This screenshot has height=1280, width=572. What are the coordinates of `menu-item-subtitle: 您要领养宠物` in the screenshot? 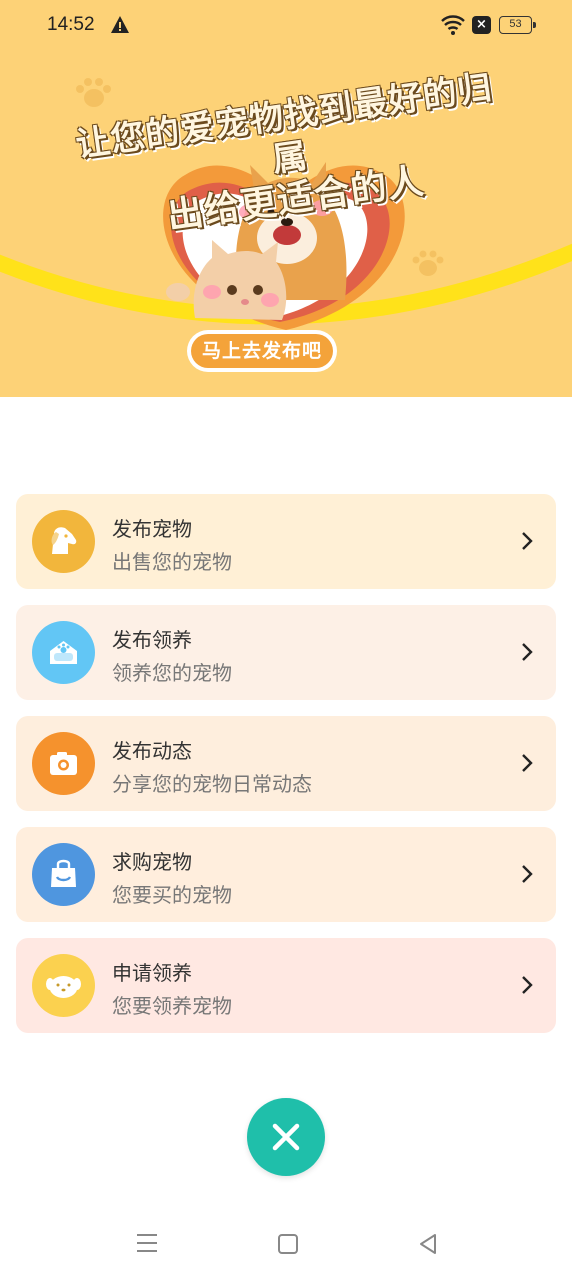 It's located at (172, 1006).